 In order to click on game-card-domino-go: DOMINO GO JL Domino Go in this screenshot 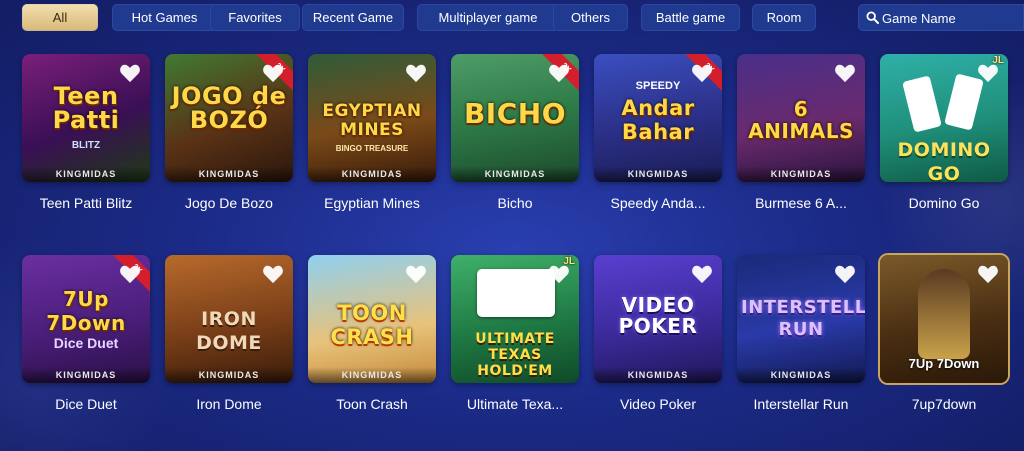, I will do `click(944, 139)`.